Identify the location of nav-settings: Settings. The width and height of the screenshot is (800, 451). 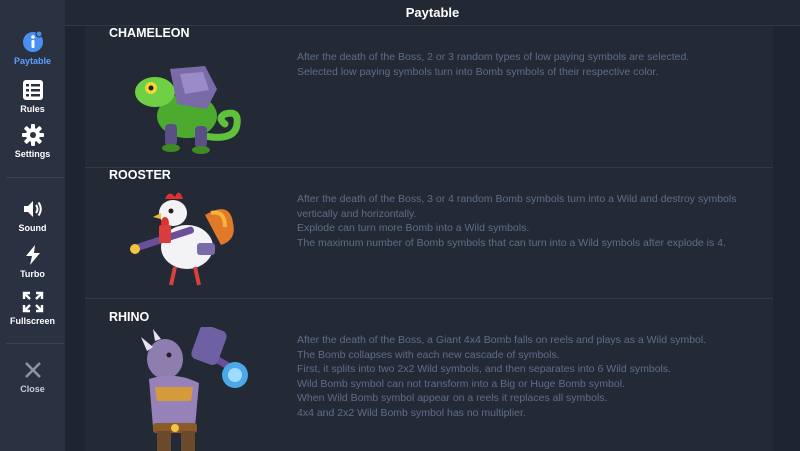
(32, 145).